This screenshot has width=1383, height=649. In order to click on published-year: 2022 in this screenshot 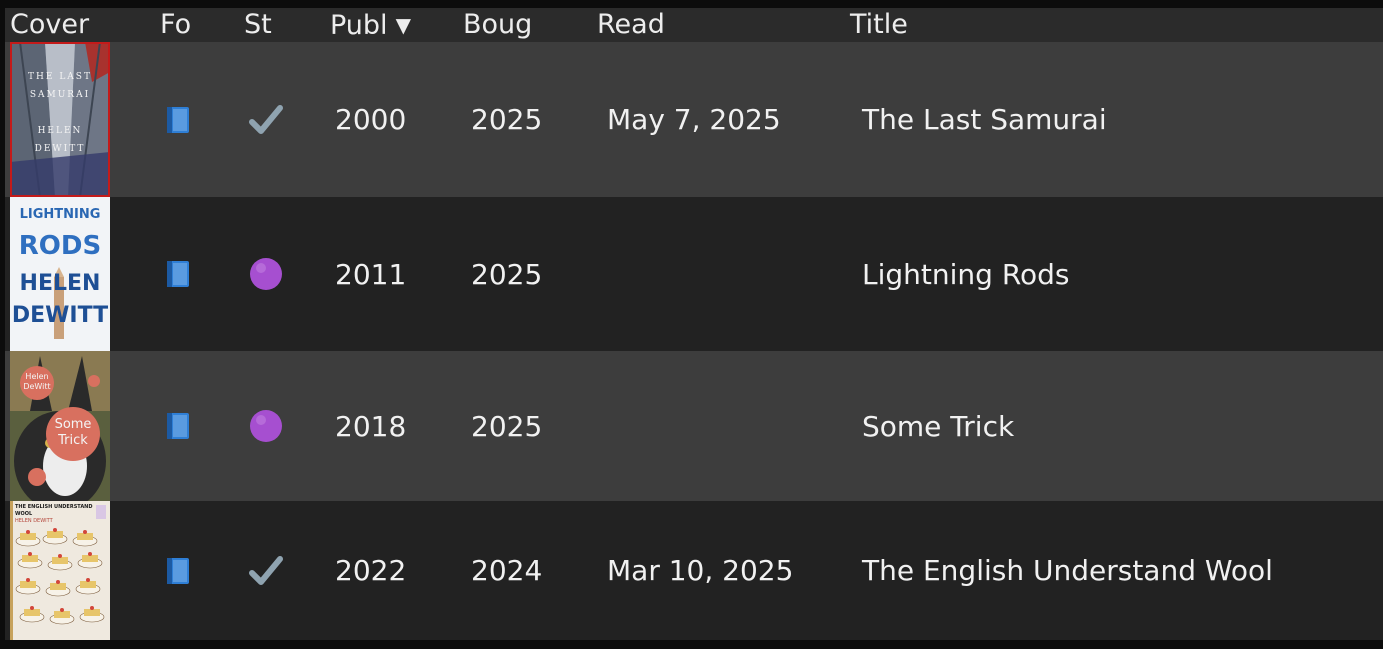, I will do `click(371, 570)`.